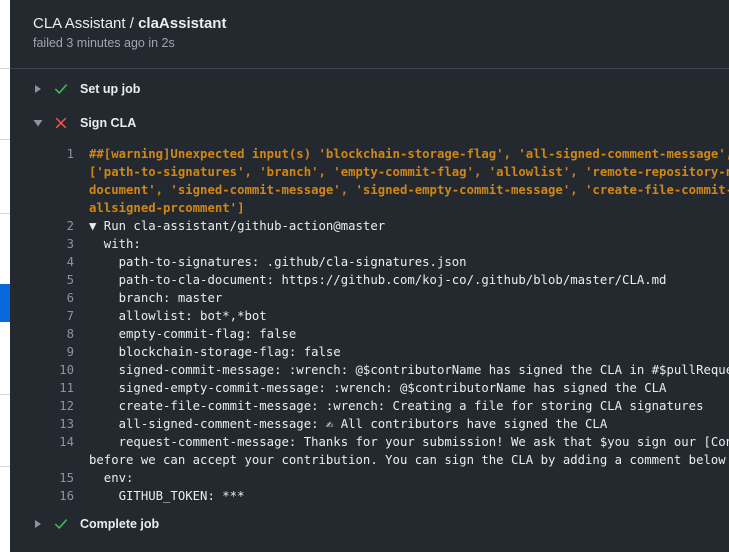  Describe the element at coordinates (62, 280) in the screenshot. I see `log-line-number: 5` at that location.